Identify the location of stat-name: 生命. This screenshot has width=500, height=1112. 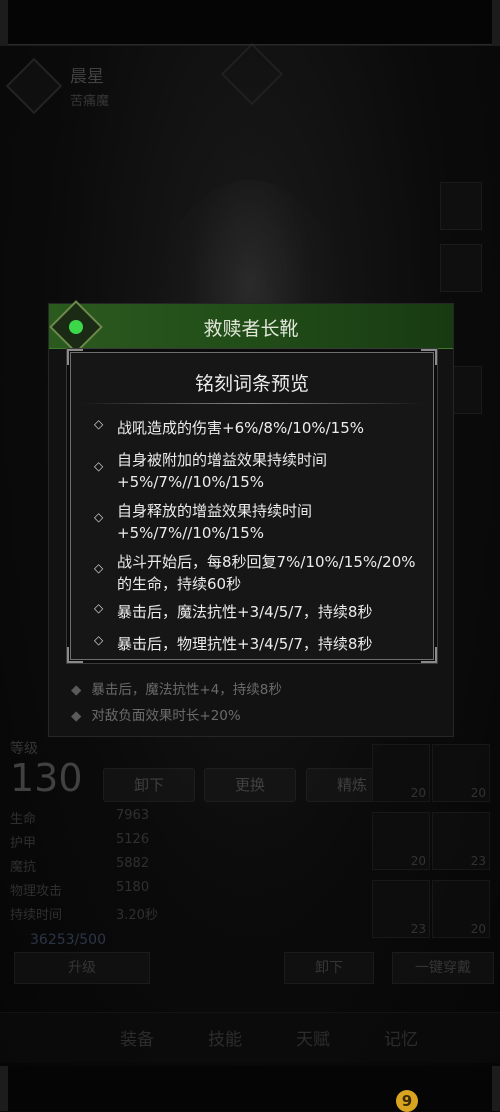
(23, 819).